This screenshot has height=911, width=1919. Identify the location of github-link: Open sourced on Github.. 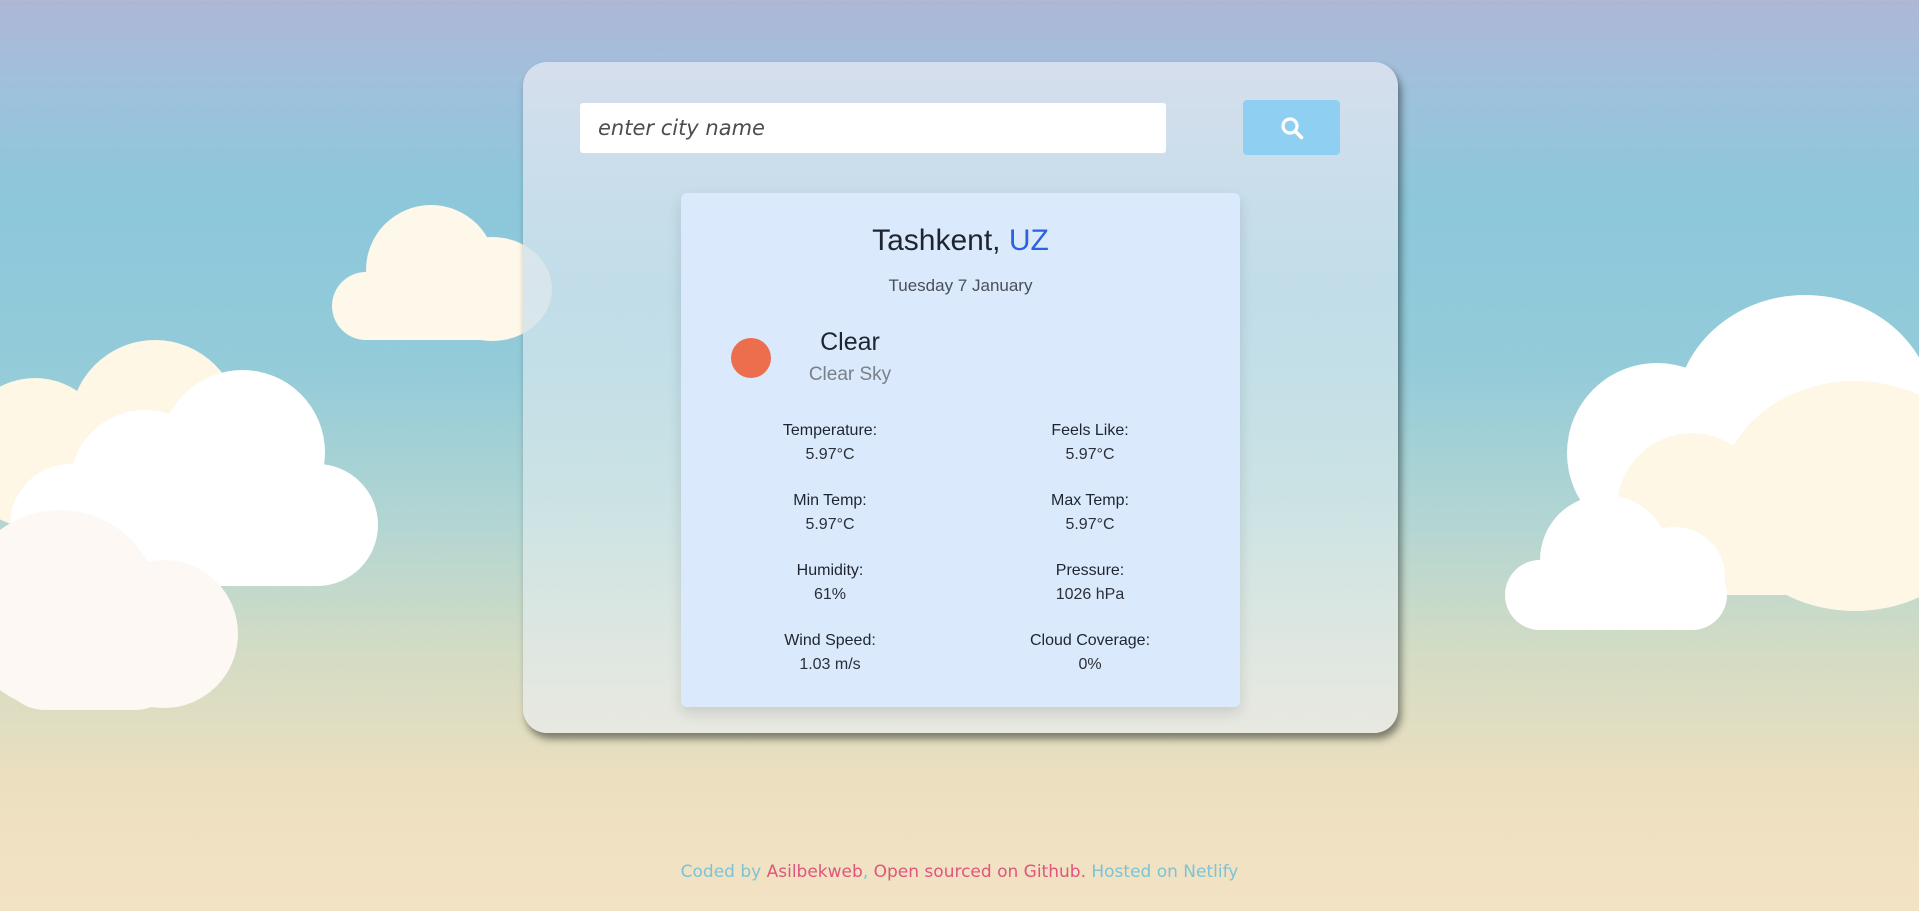
(980, 872).